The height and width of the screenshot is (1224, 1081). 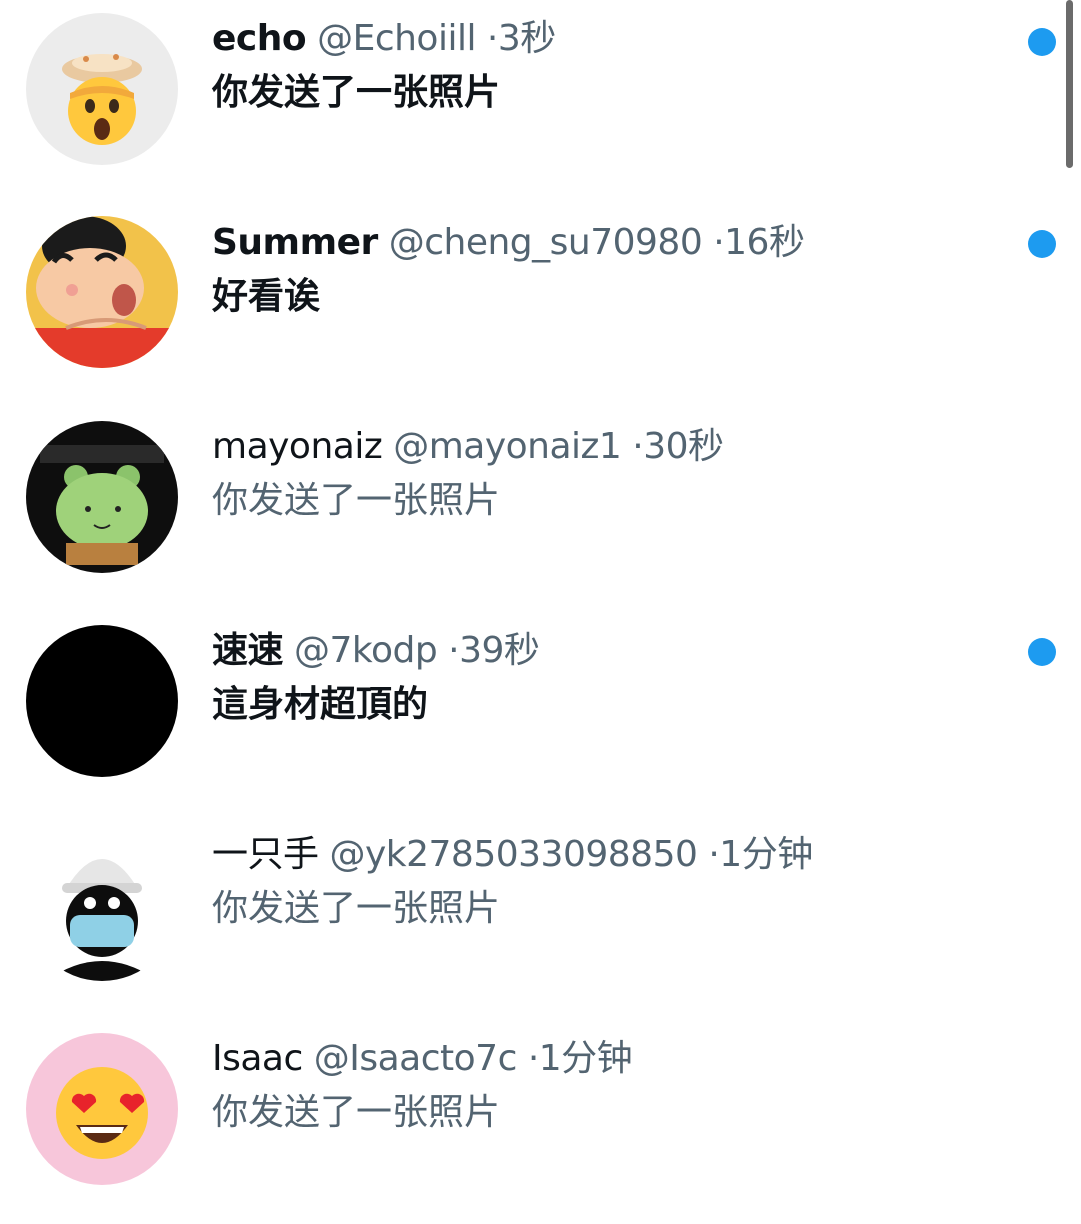 What do you see at coordinates (526, 38) in the screenshot?
I see `timestamp: 3秒` at bounding box center [526, 38].